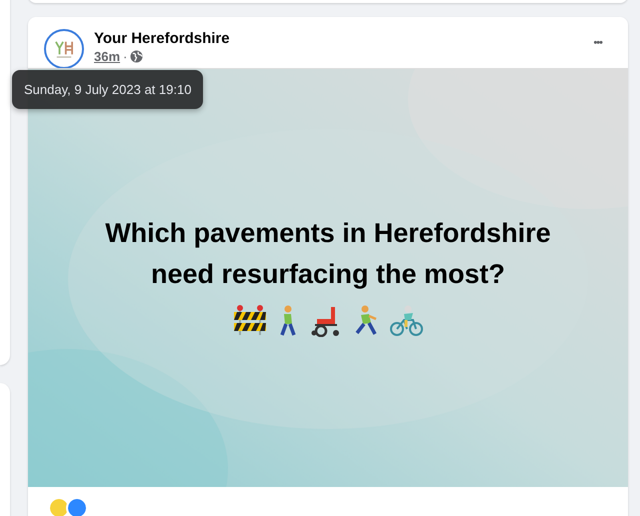 The width and height of the screenshot is (640, 516). I want to click on post-headline: Which pavements in Herefordshire, so click(328, 233).